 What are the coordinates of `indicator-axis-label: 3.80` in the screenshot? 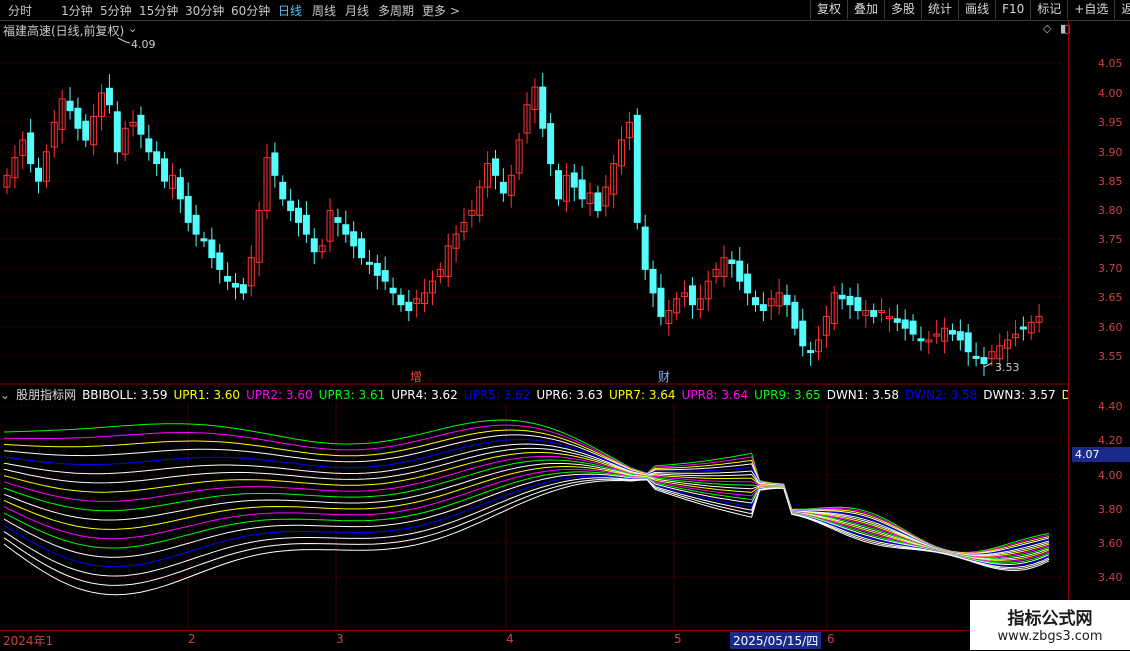 It's located at (1110, 509).